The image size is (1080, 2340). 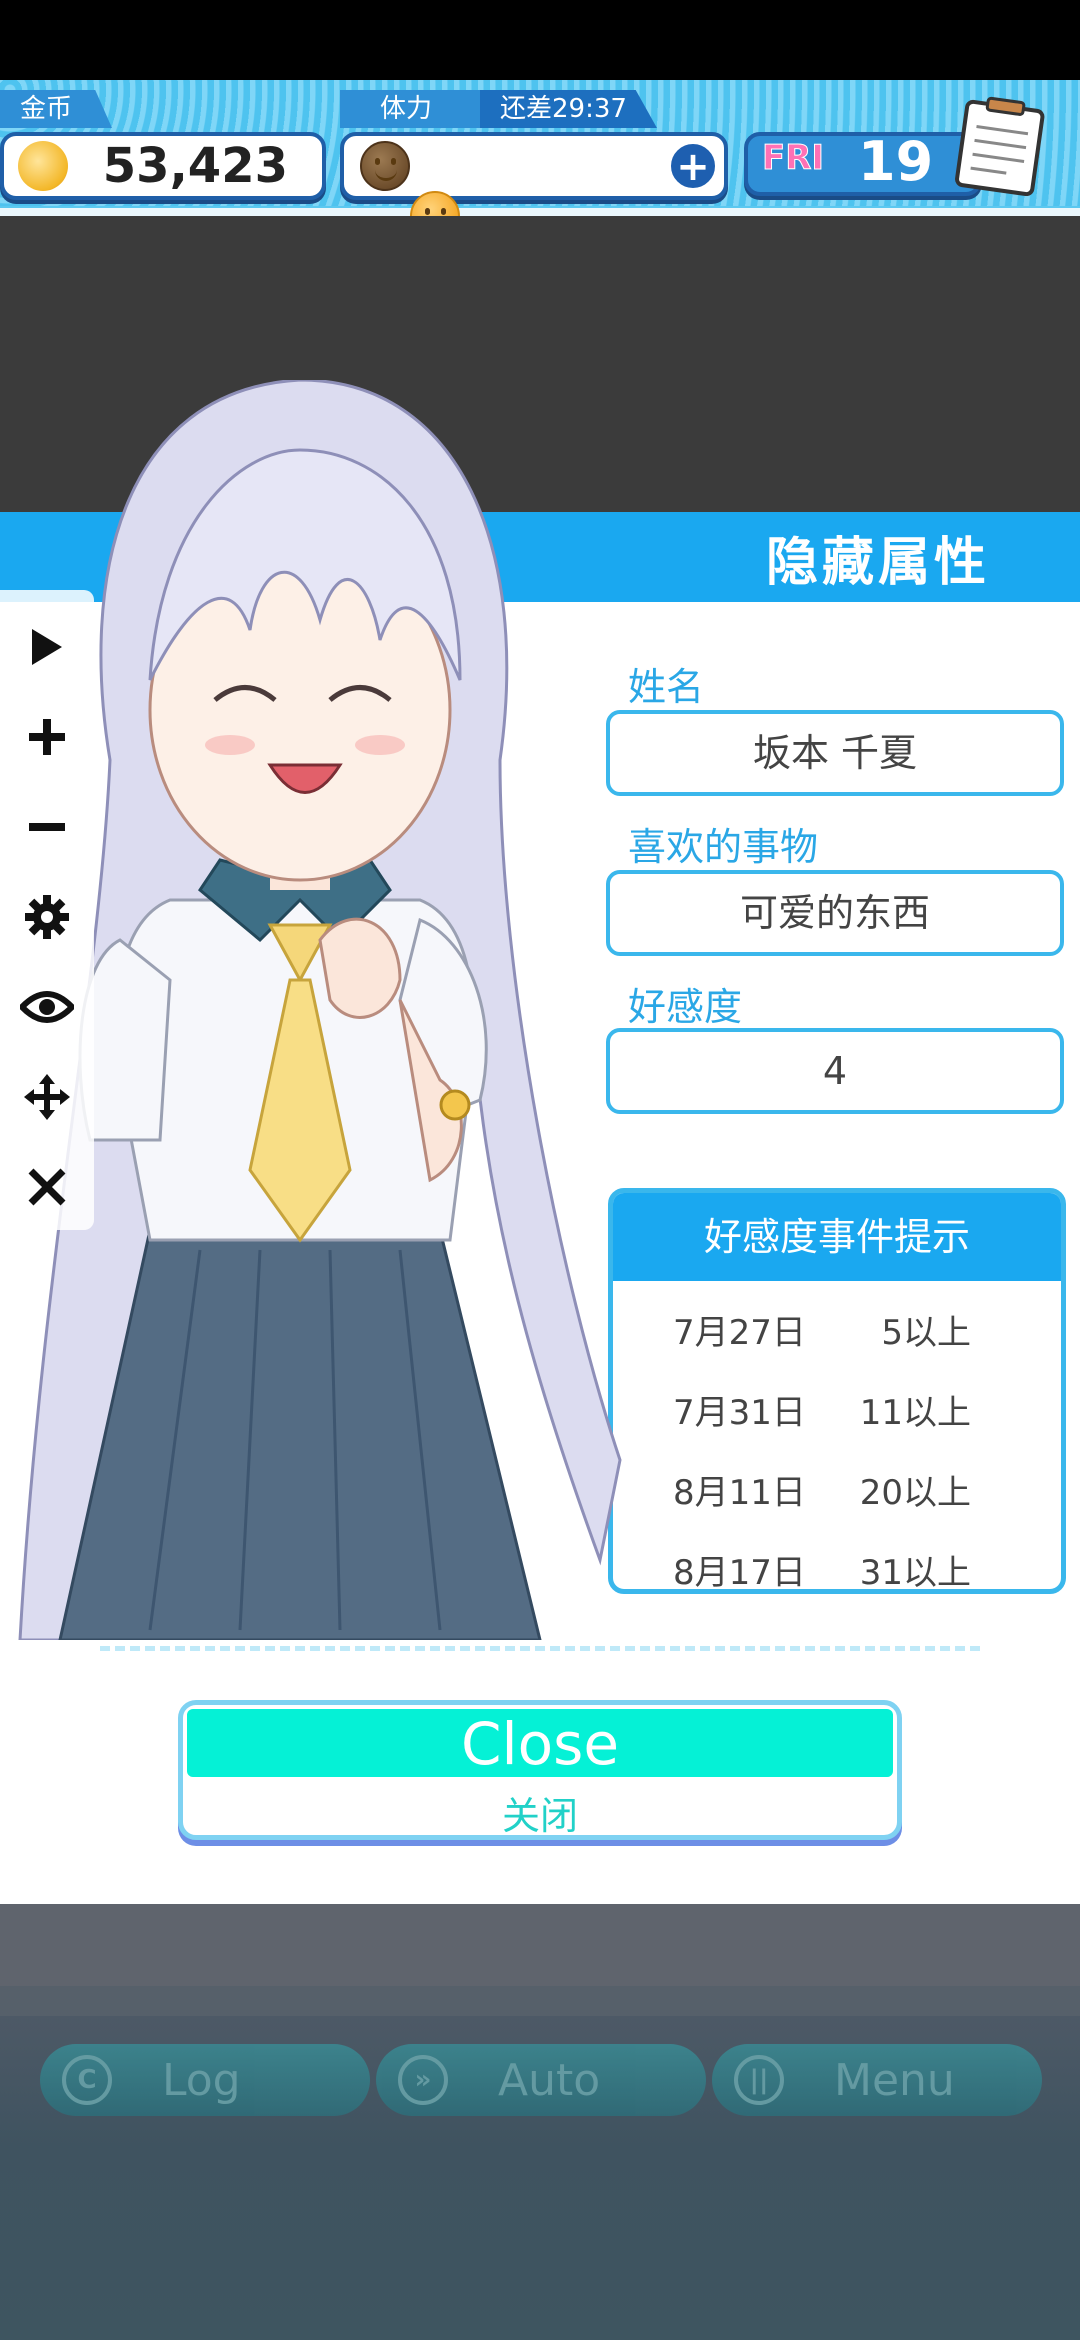 What do you see at coordinates (837, 1425) in the screenshot?
I see `hint-row: 7月31日 11以上` at bounding box center [837, 1425].